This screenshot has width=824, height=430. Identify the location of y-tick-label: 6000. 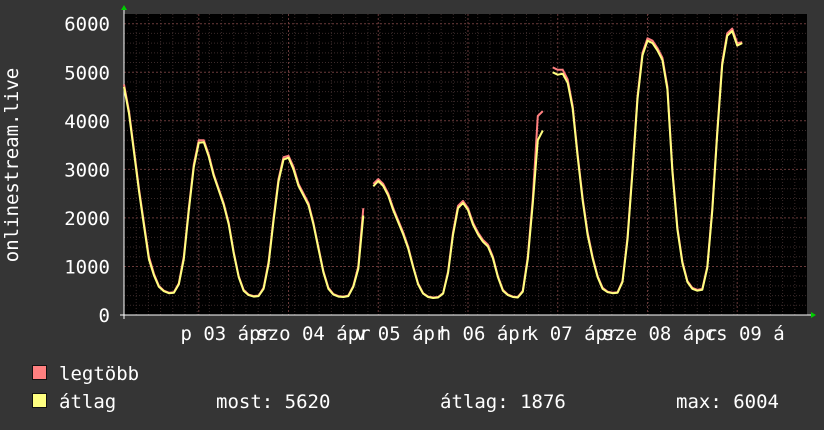
(87, 25).